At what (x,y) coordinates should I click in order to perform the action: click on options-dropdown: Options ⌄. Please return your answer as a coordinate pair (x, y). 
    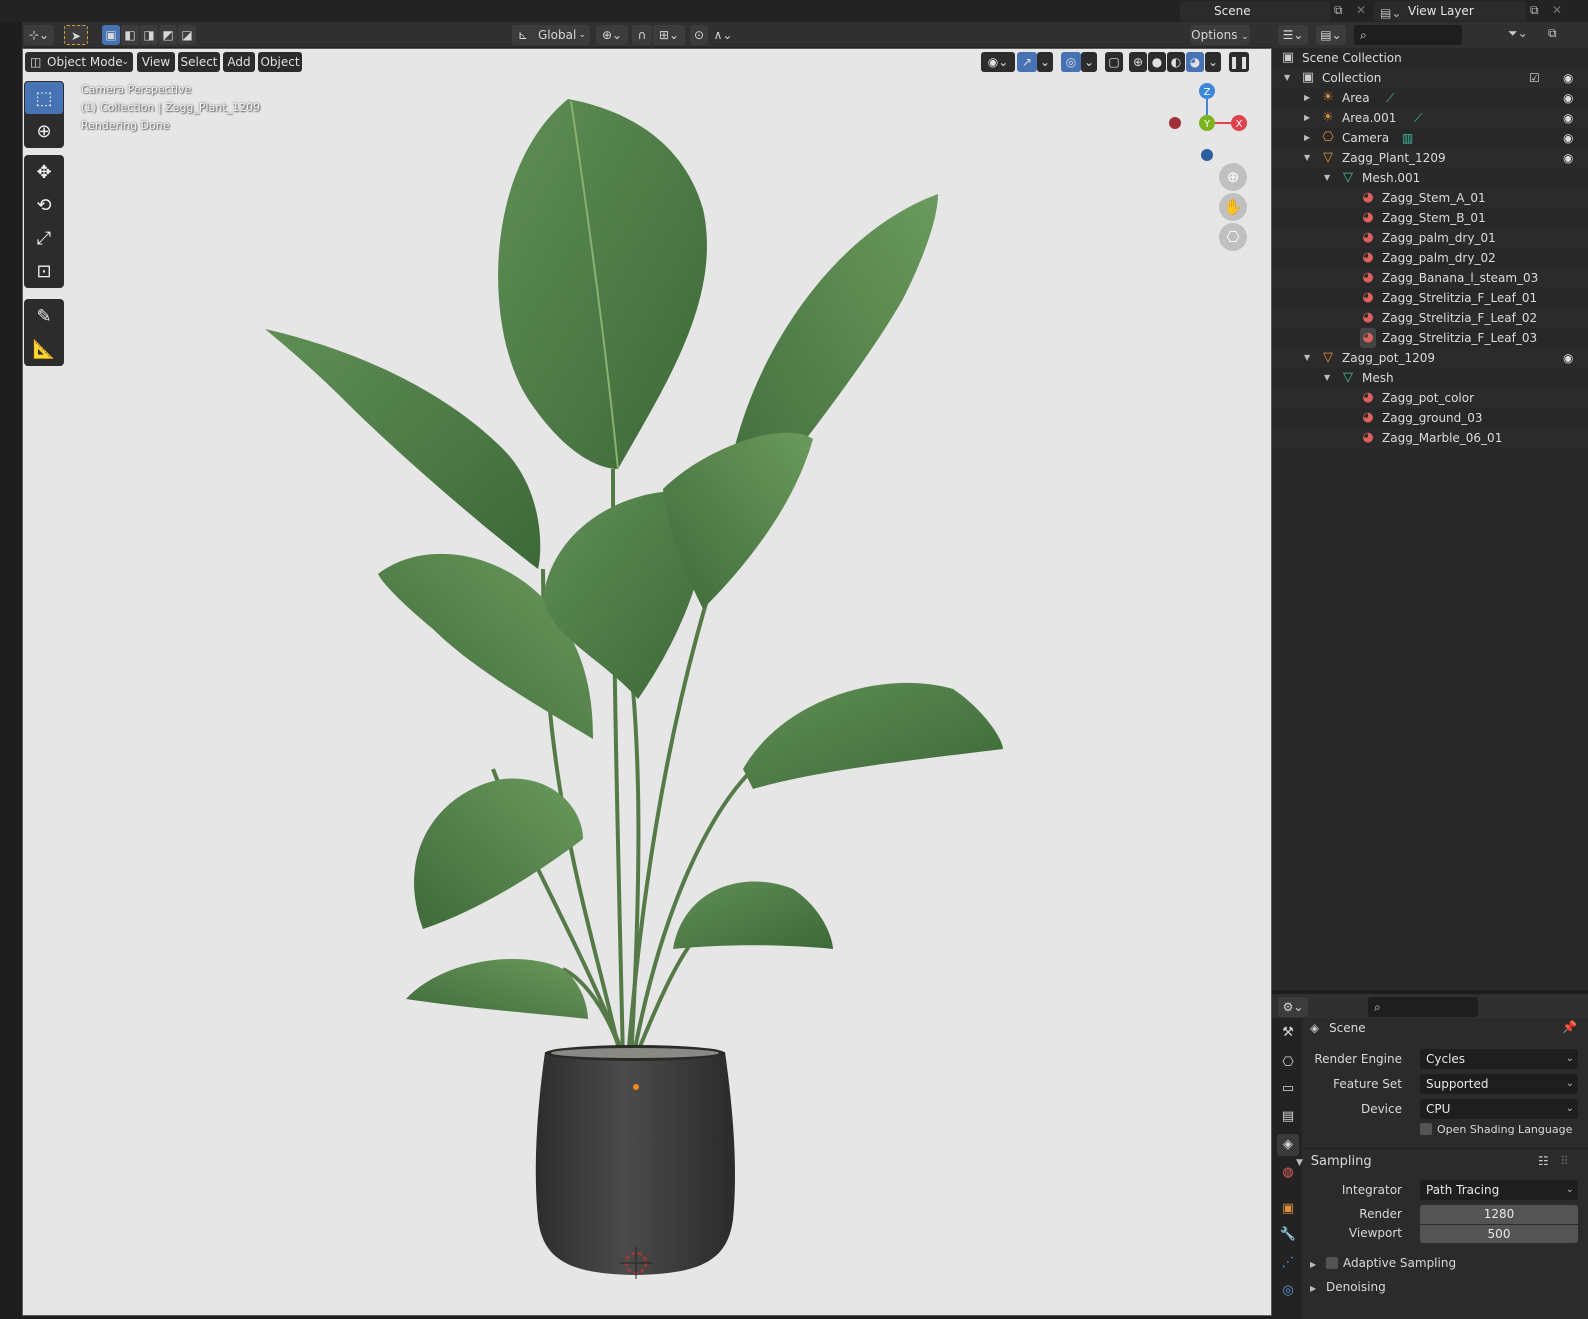
    Looking at the image, I should click on (1220, 35).